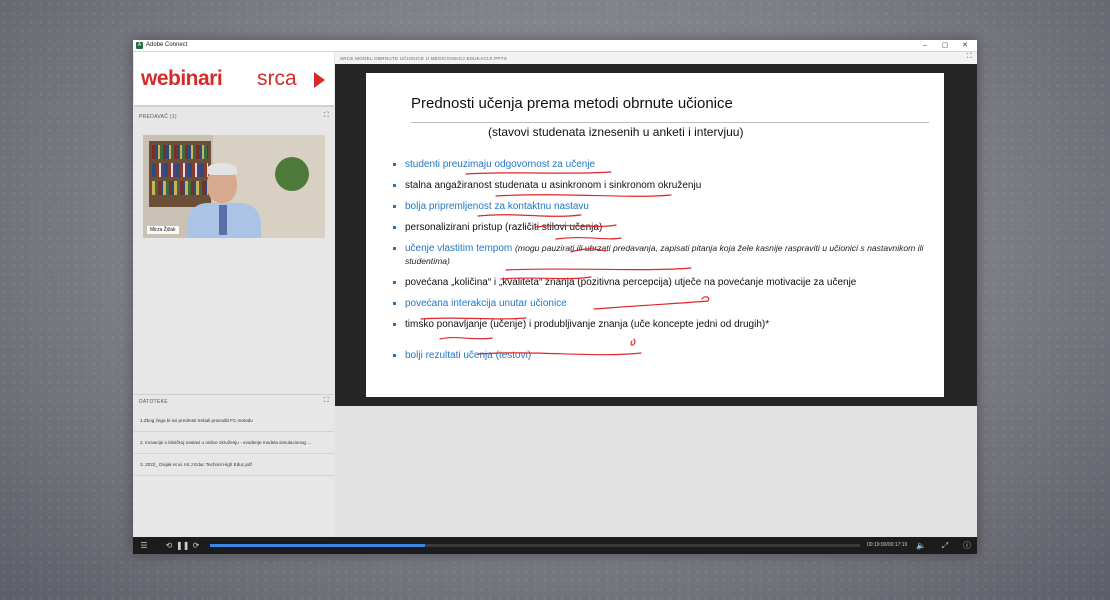 Image resolution: width=1110 pixels, height=600 pixels. I want to click on minimize-button: –, so click(925, 45).